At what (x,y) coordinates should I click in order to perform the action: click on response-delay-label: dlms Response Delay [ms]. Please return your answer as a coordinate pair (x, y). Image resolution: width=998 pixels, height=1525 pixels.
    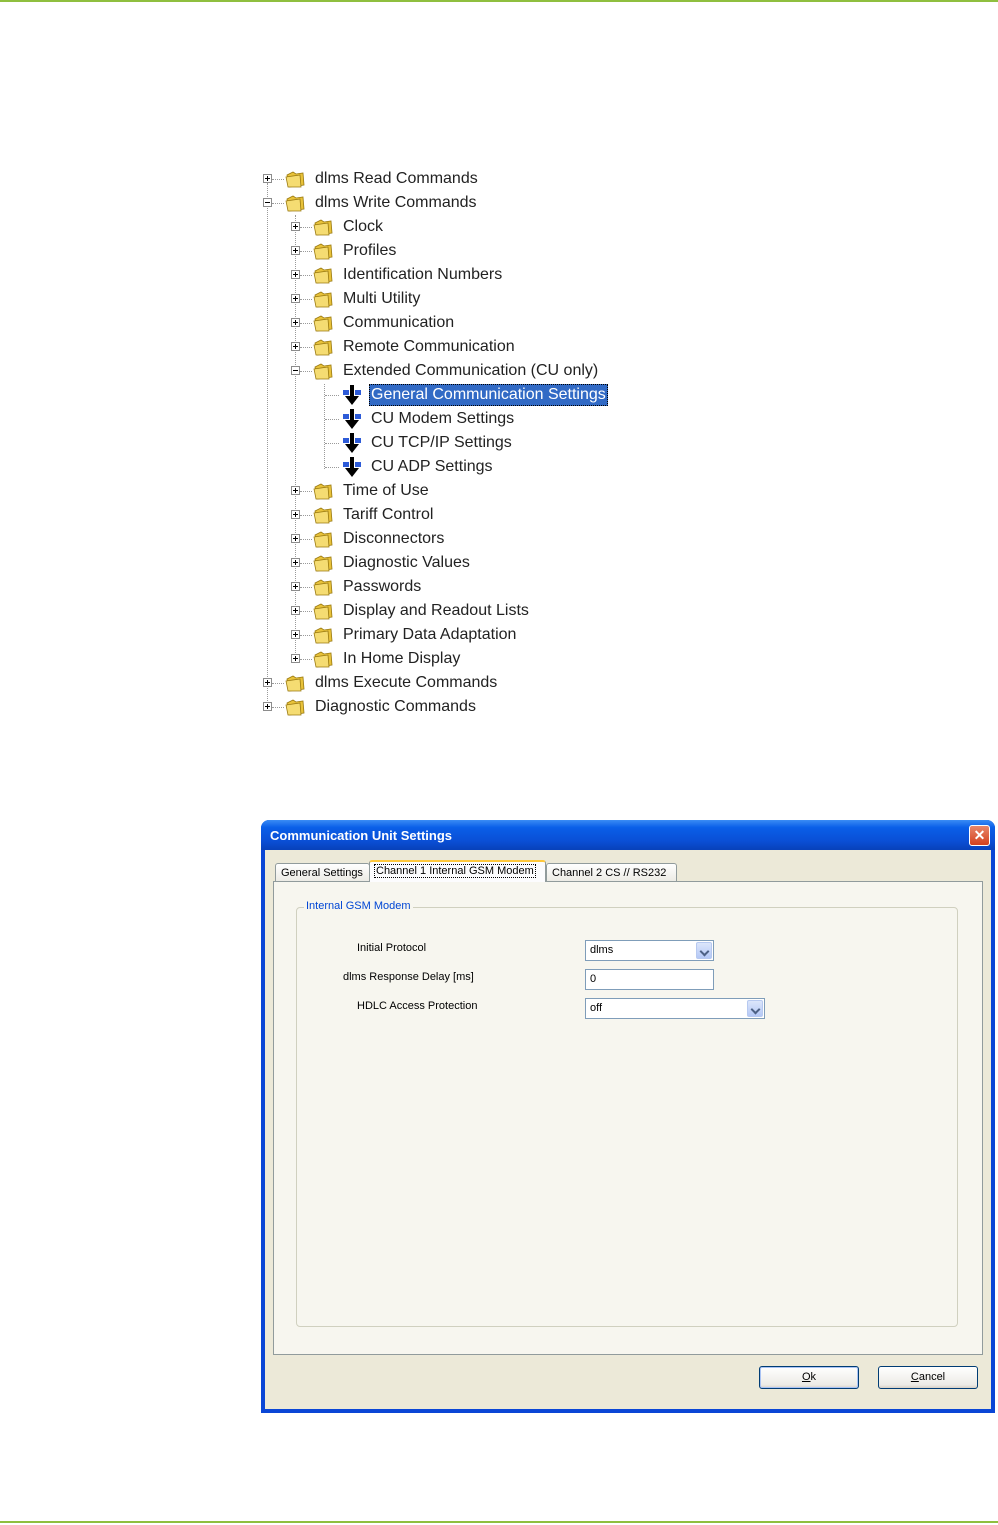
    Looking at the image, I should click on (408, 977).